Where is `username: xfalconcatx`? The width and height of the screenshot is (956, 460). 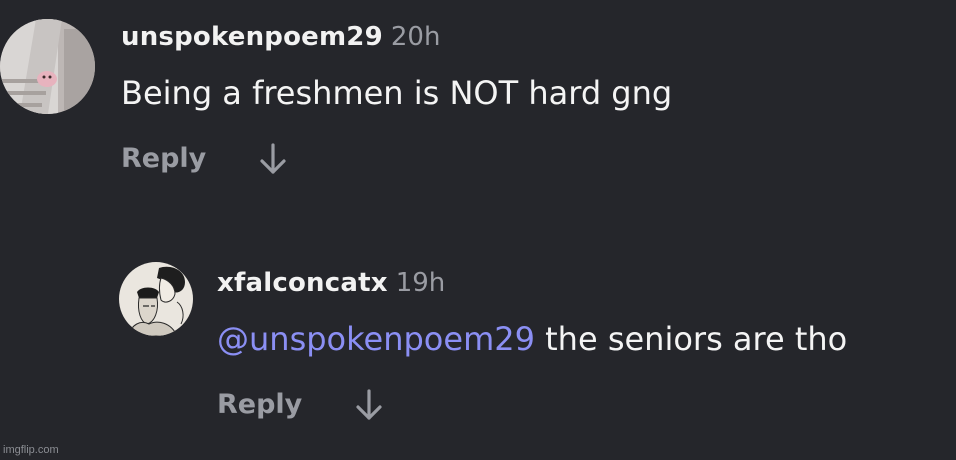 username: xfalconcatx is located at coordinates (302, 283).